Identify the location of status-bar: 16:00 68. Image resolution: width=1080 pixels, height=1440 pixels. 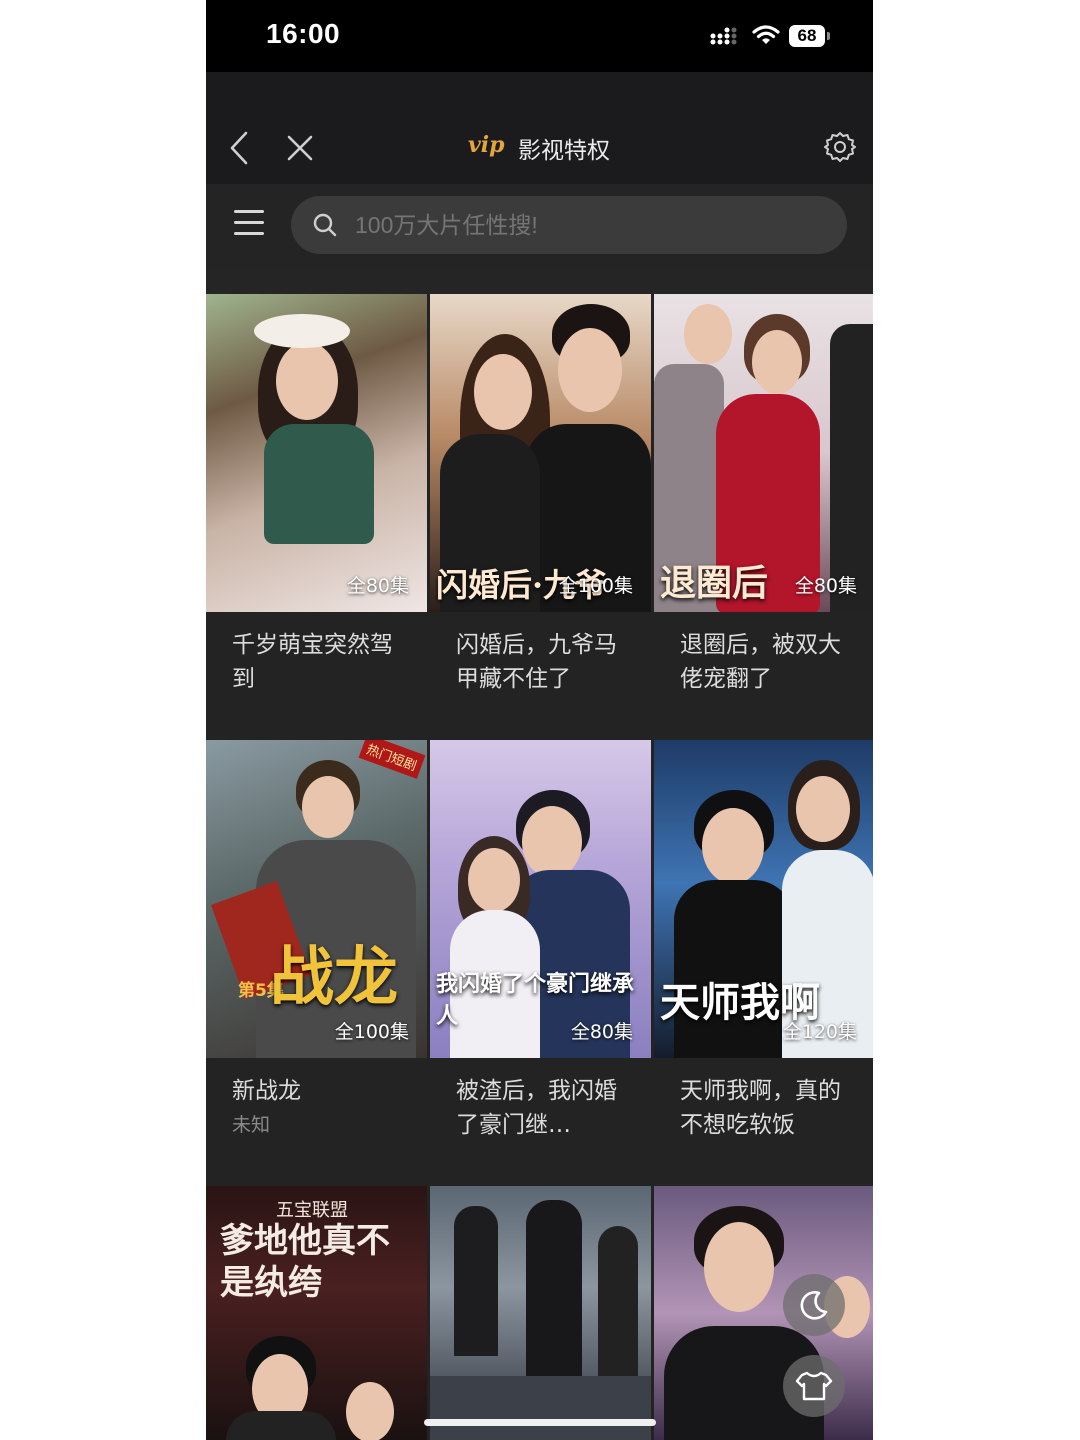
(539, 36).